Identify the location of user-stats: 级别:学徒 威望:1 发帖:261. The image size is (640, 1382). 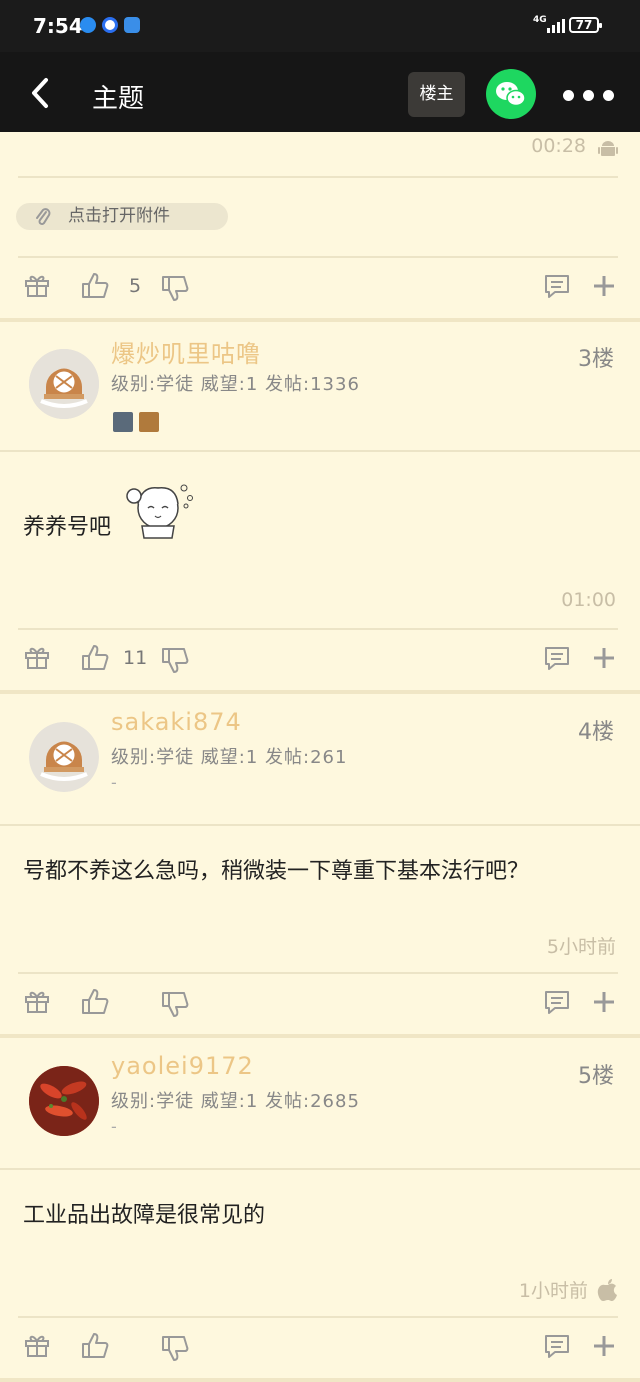
(229, 757).